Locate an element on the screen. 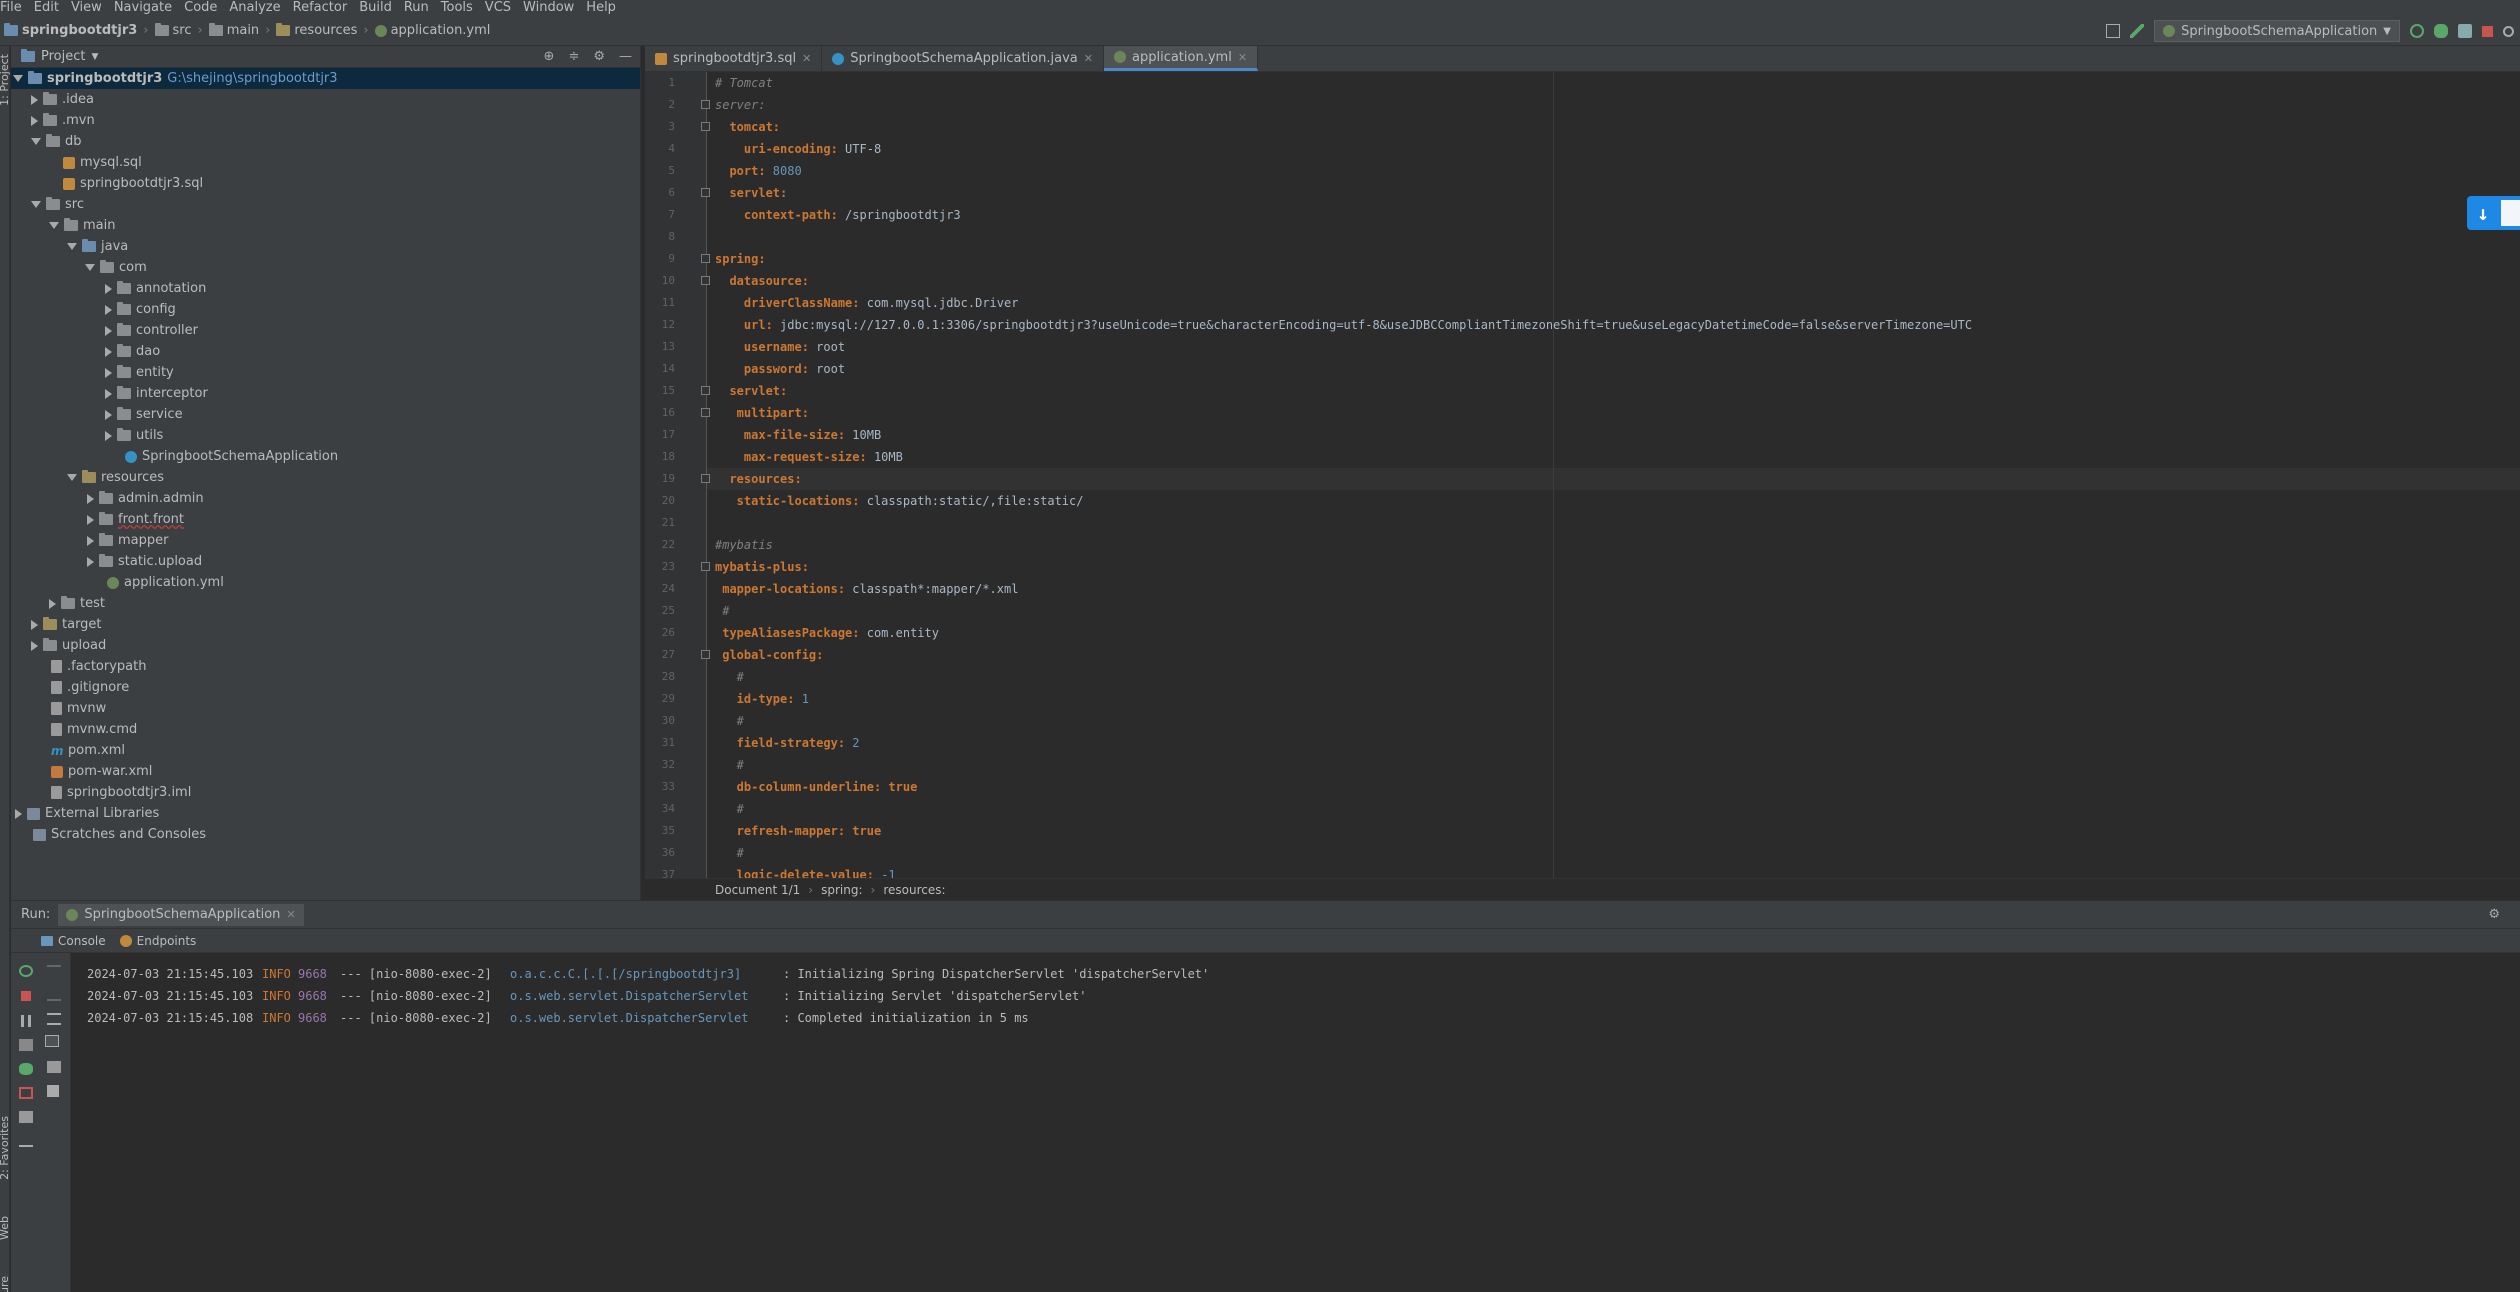  tool-window-favorites: 2: Favorites is located at coordinates (5, 1148).